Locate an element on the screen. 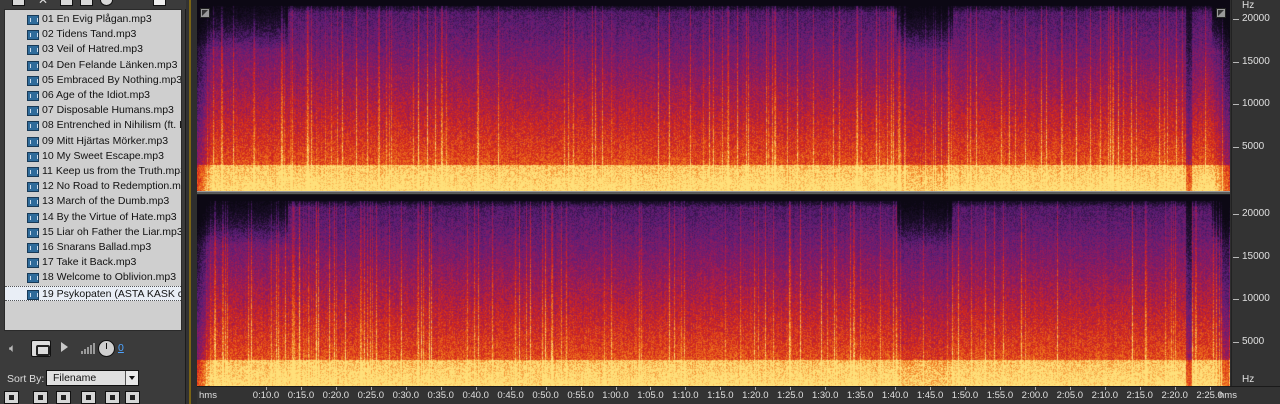 This screenshot has width=1280, height=404. time-tick-label: 1:00.0 is located at coordinates (615, 395).